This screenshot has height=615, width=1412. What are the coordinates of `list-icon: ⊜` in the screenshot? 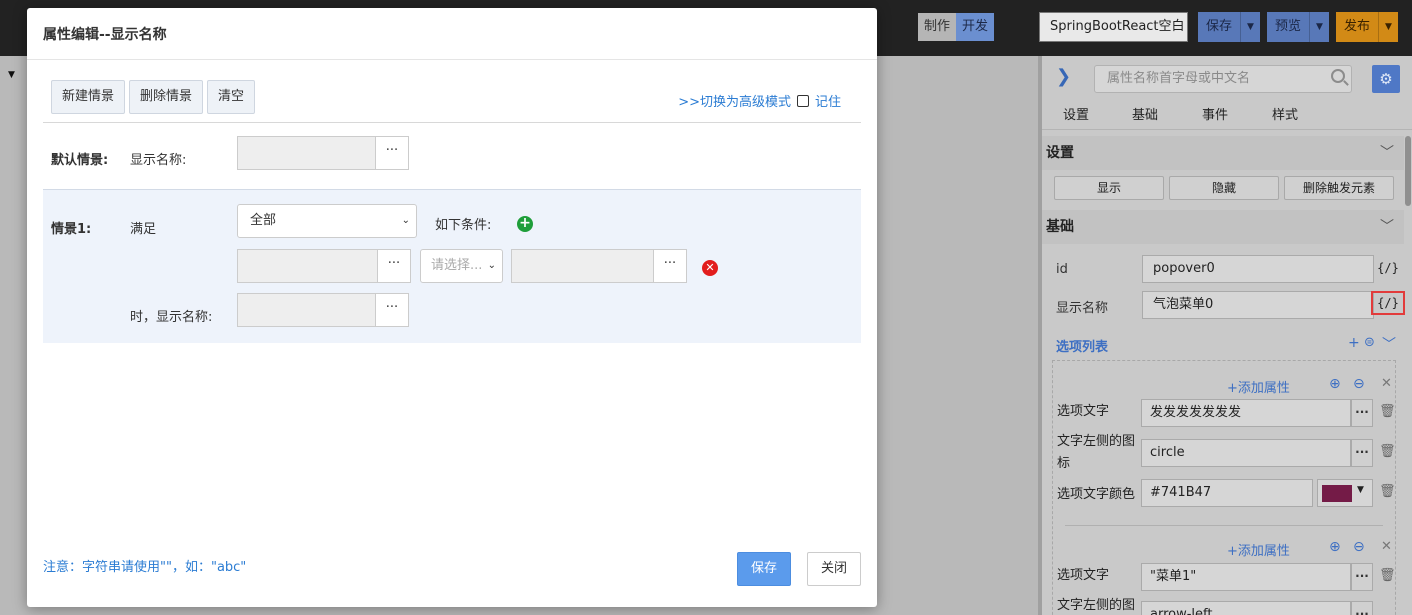 It's located at (1369, 342).